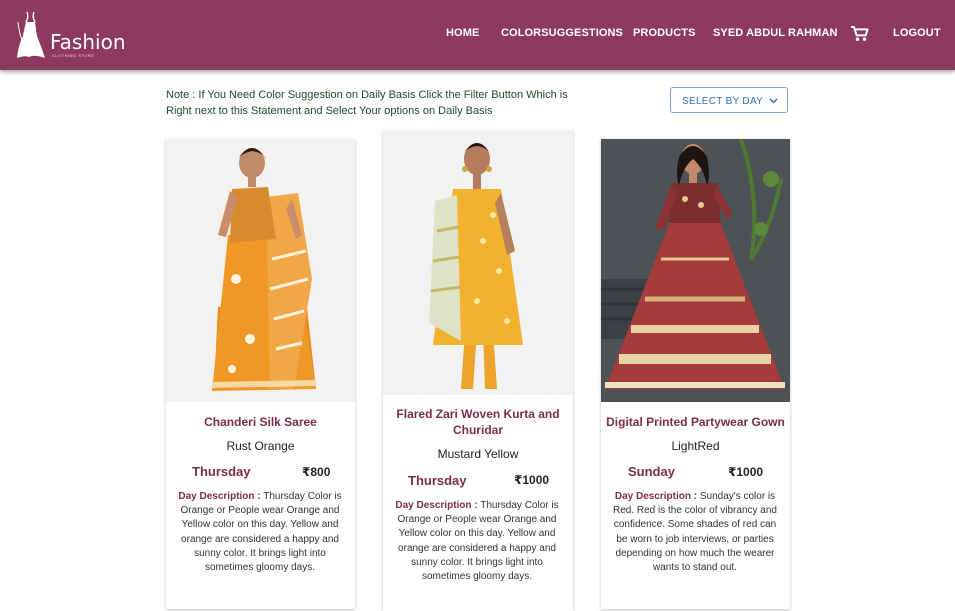  What do you see at coordinates (260, 422) in the screenshot?
I see `product-title: Chanderi Silk Saree` at bounding box center [260, 422].